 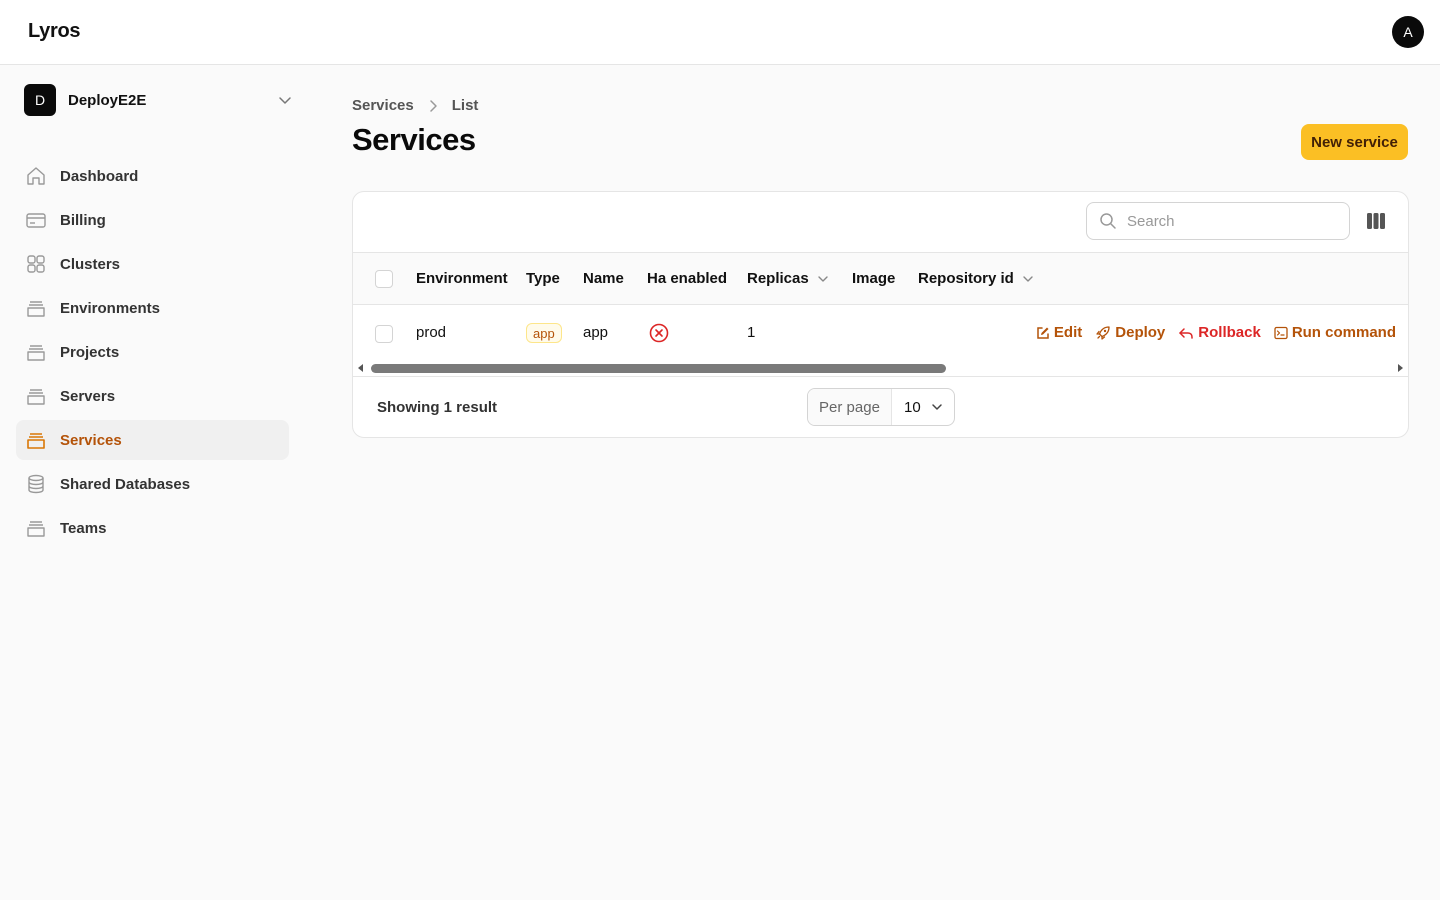 I want to click on column-header-repository-id: Repository id, so click(x=976, y=278).